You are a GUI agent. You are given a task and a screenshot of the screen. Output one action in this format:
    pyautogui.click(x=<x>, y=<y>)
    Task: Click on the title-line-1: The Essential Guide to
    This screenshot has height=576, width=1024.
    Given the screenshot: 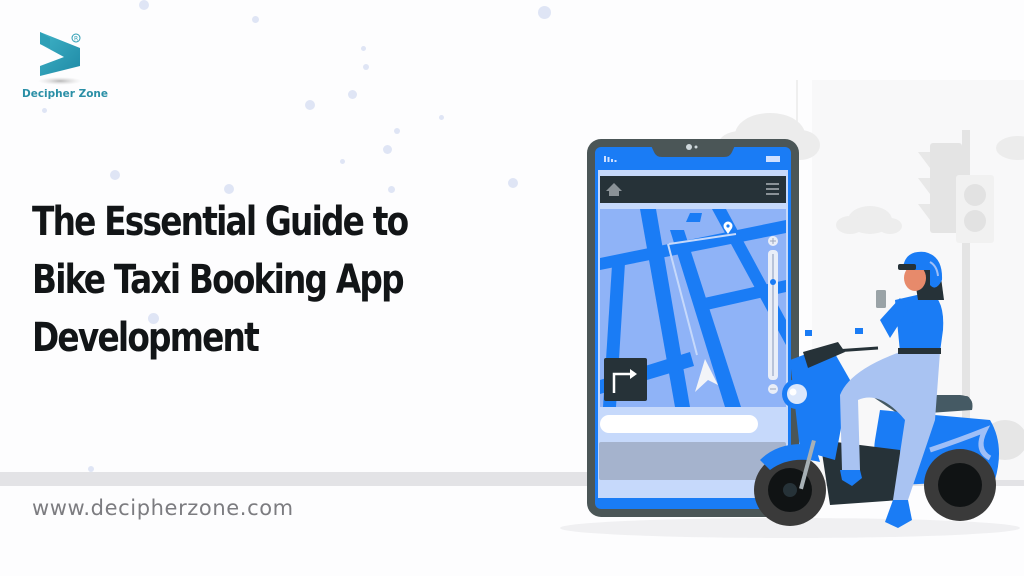 What is the action you would take?
    pyautogui.click(x=220, y=222)
    